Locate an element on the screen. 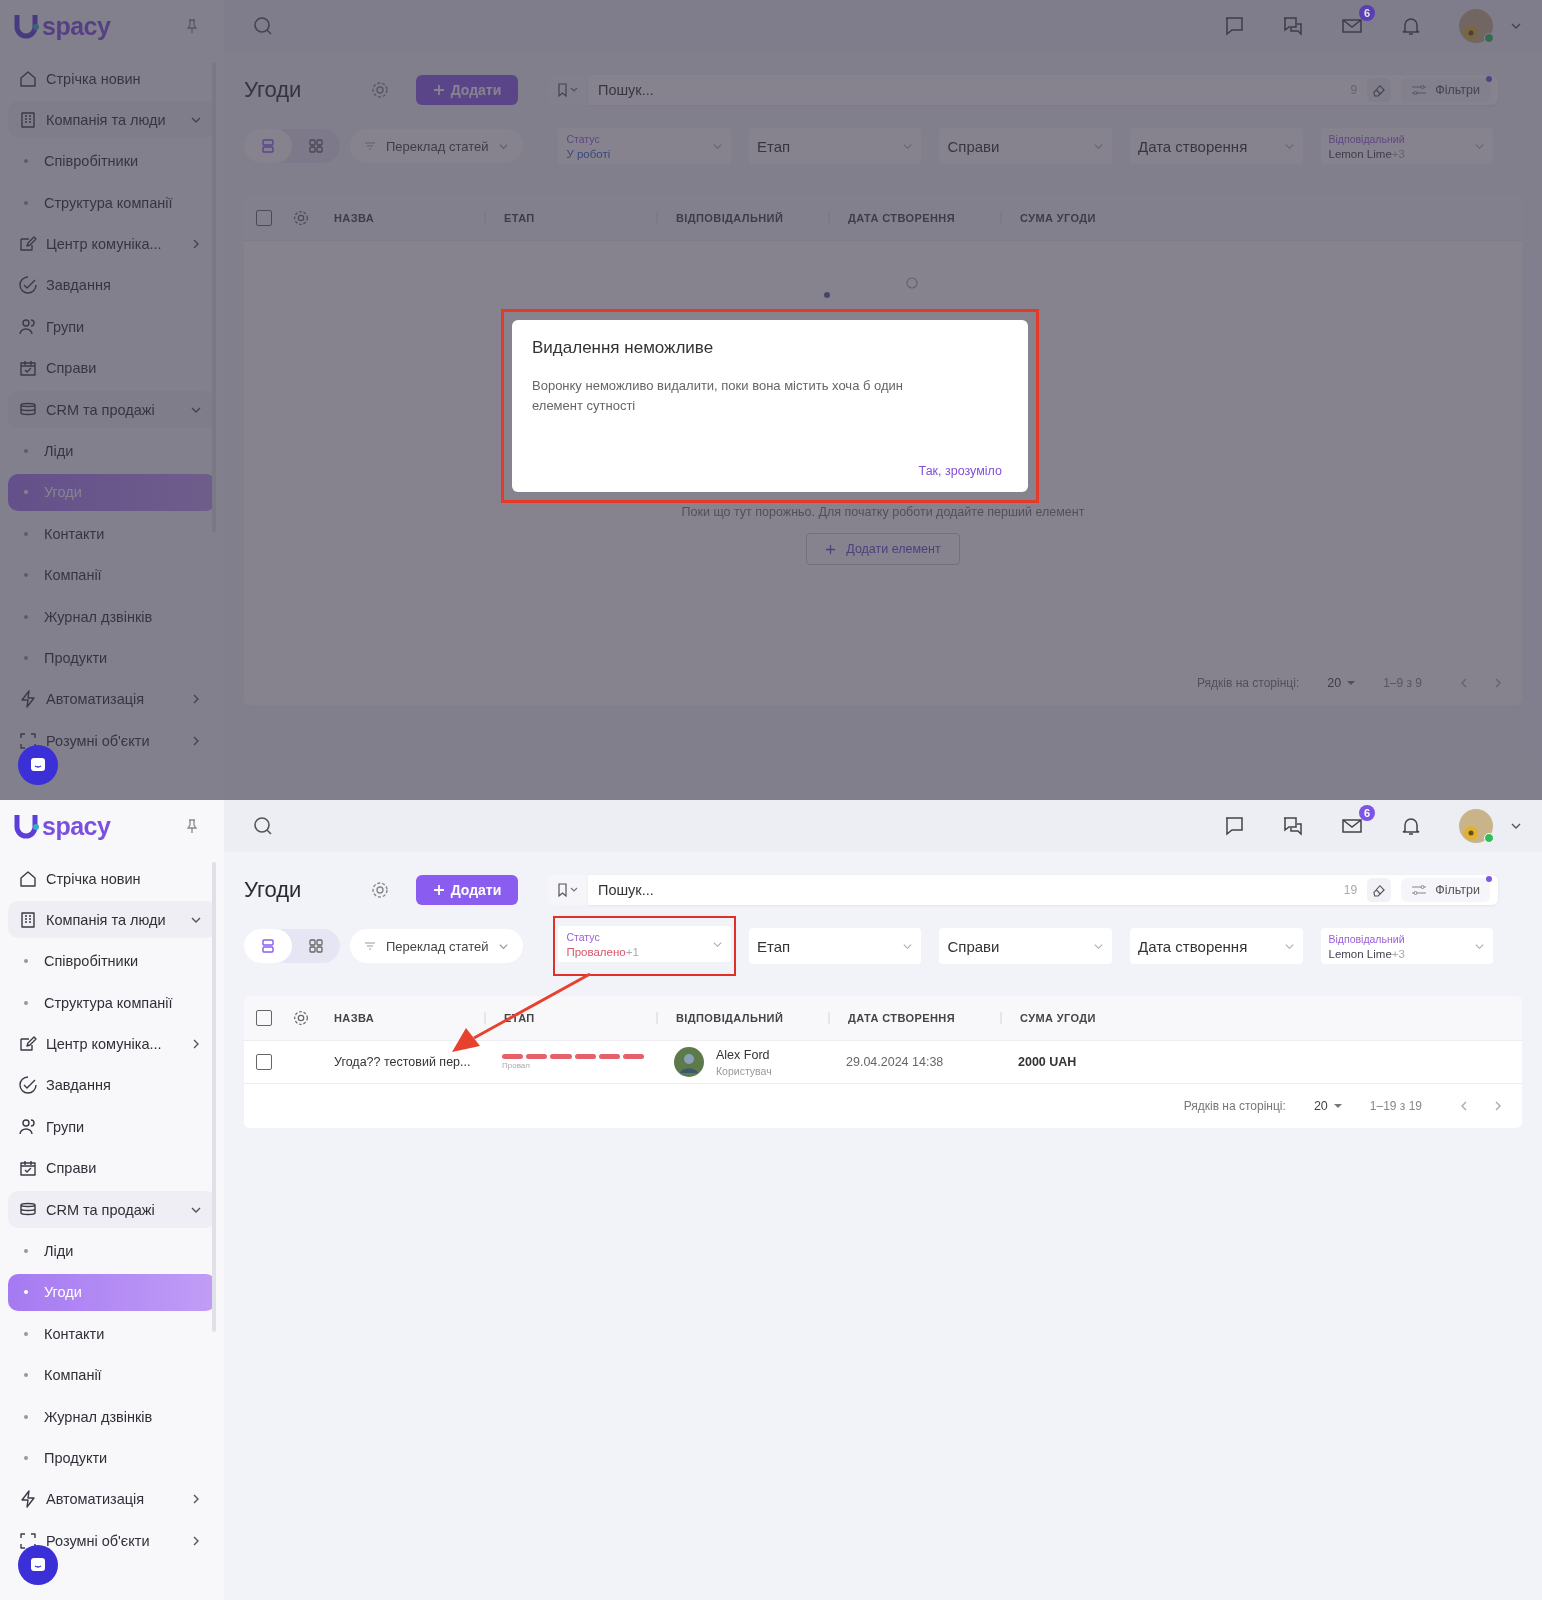  row-checkbox is located at coordinates (264, 1062).